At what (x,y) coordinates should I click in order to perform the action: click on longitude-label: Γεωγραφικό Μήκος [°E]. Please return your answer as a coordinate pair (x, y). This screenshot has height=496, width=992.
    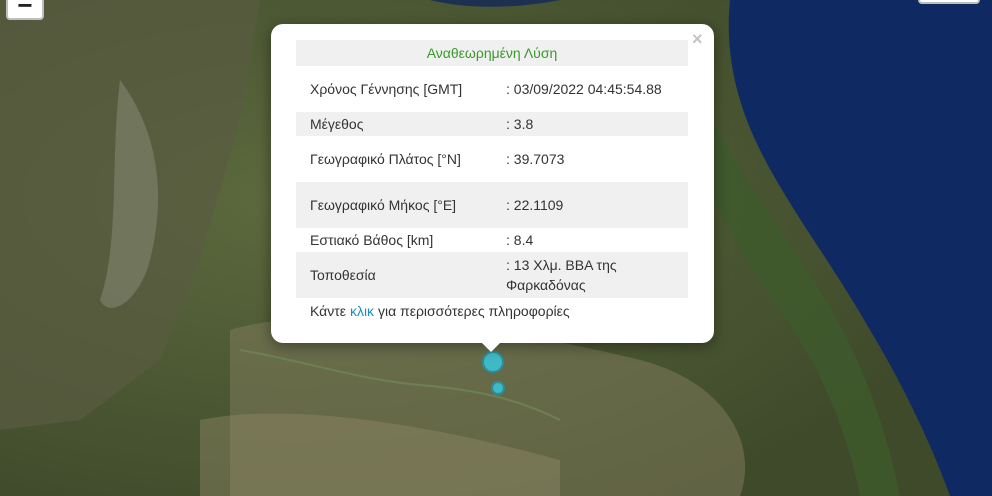
    Looking at the image, I should click on (396, 205).